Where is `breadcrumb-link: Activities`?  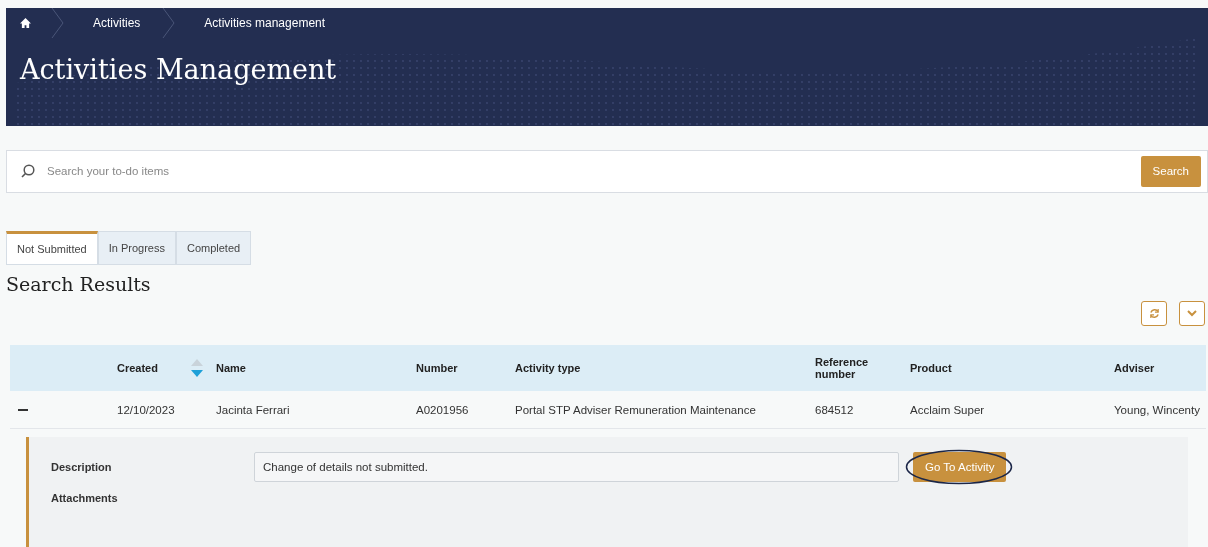 breadcrumb-link: Activities is located at coordinates (114, 23).